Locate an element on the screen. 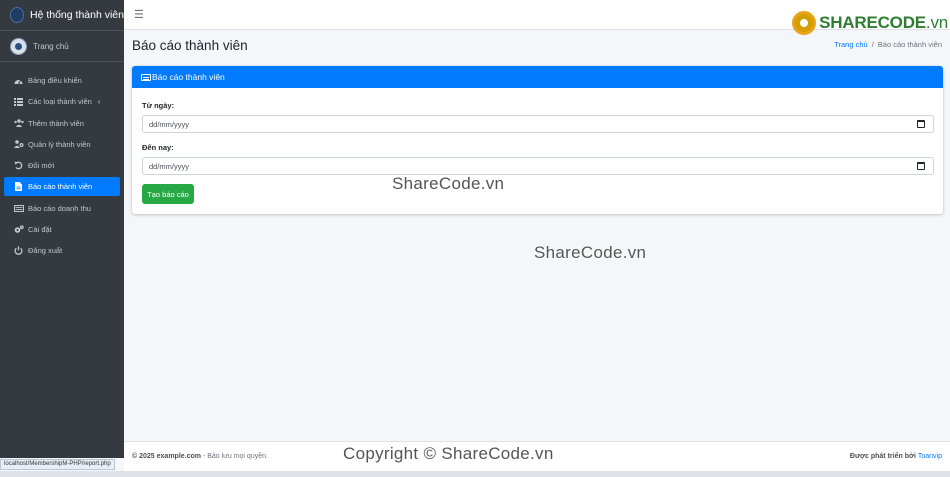  sidebar-item-label: Quản lý thành viên is located at coordinates (59, 144).